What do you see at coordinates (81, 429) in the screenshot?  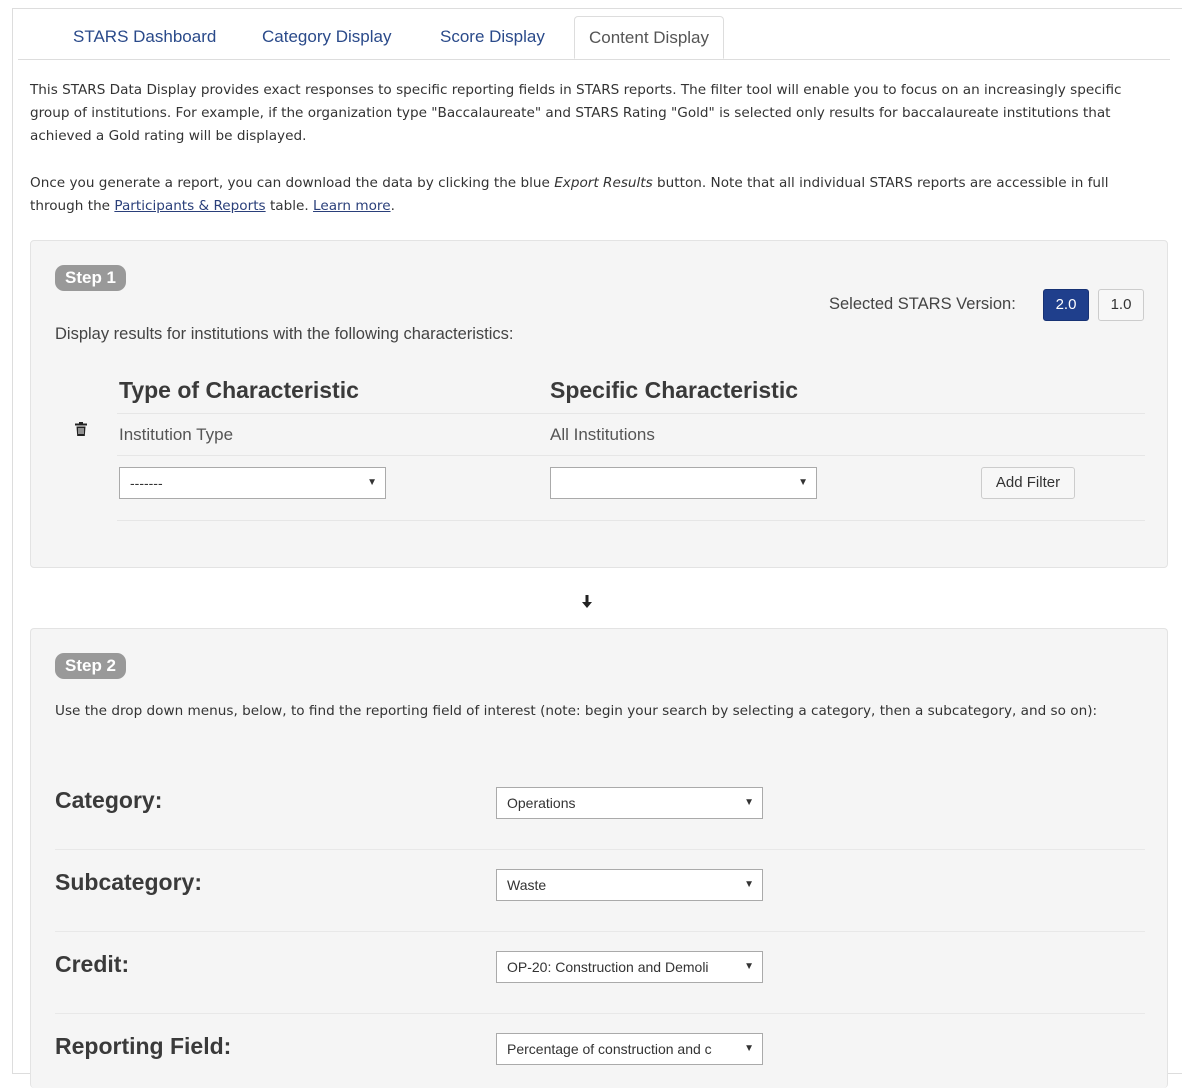 I see `trash-icon` at bounding box center [81, 429].